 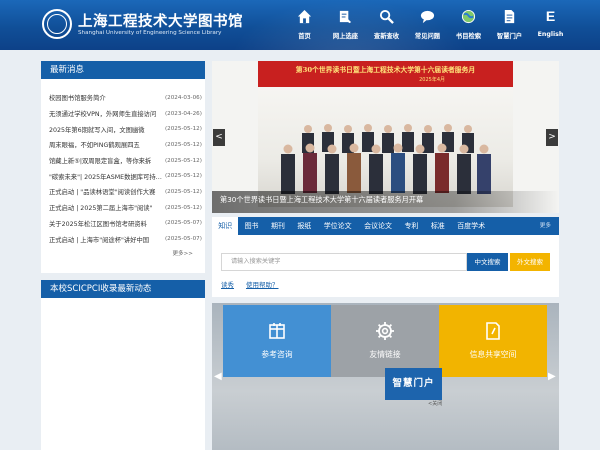 What do you see at coordinates (304, 16) in the screenshot?
I see `home-icon` at bounding box center [304, 16].